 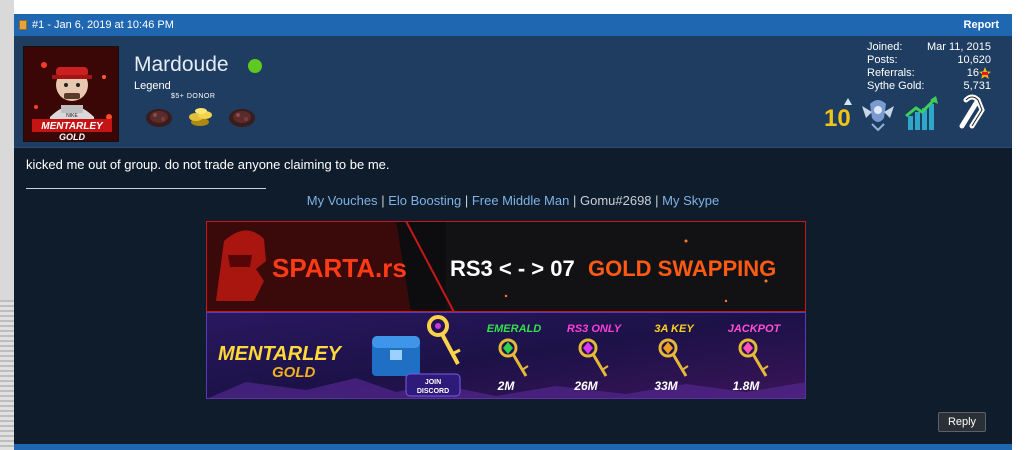 I want to click on stat-label: Sythe Gold:, so click(x=896, y=86).